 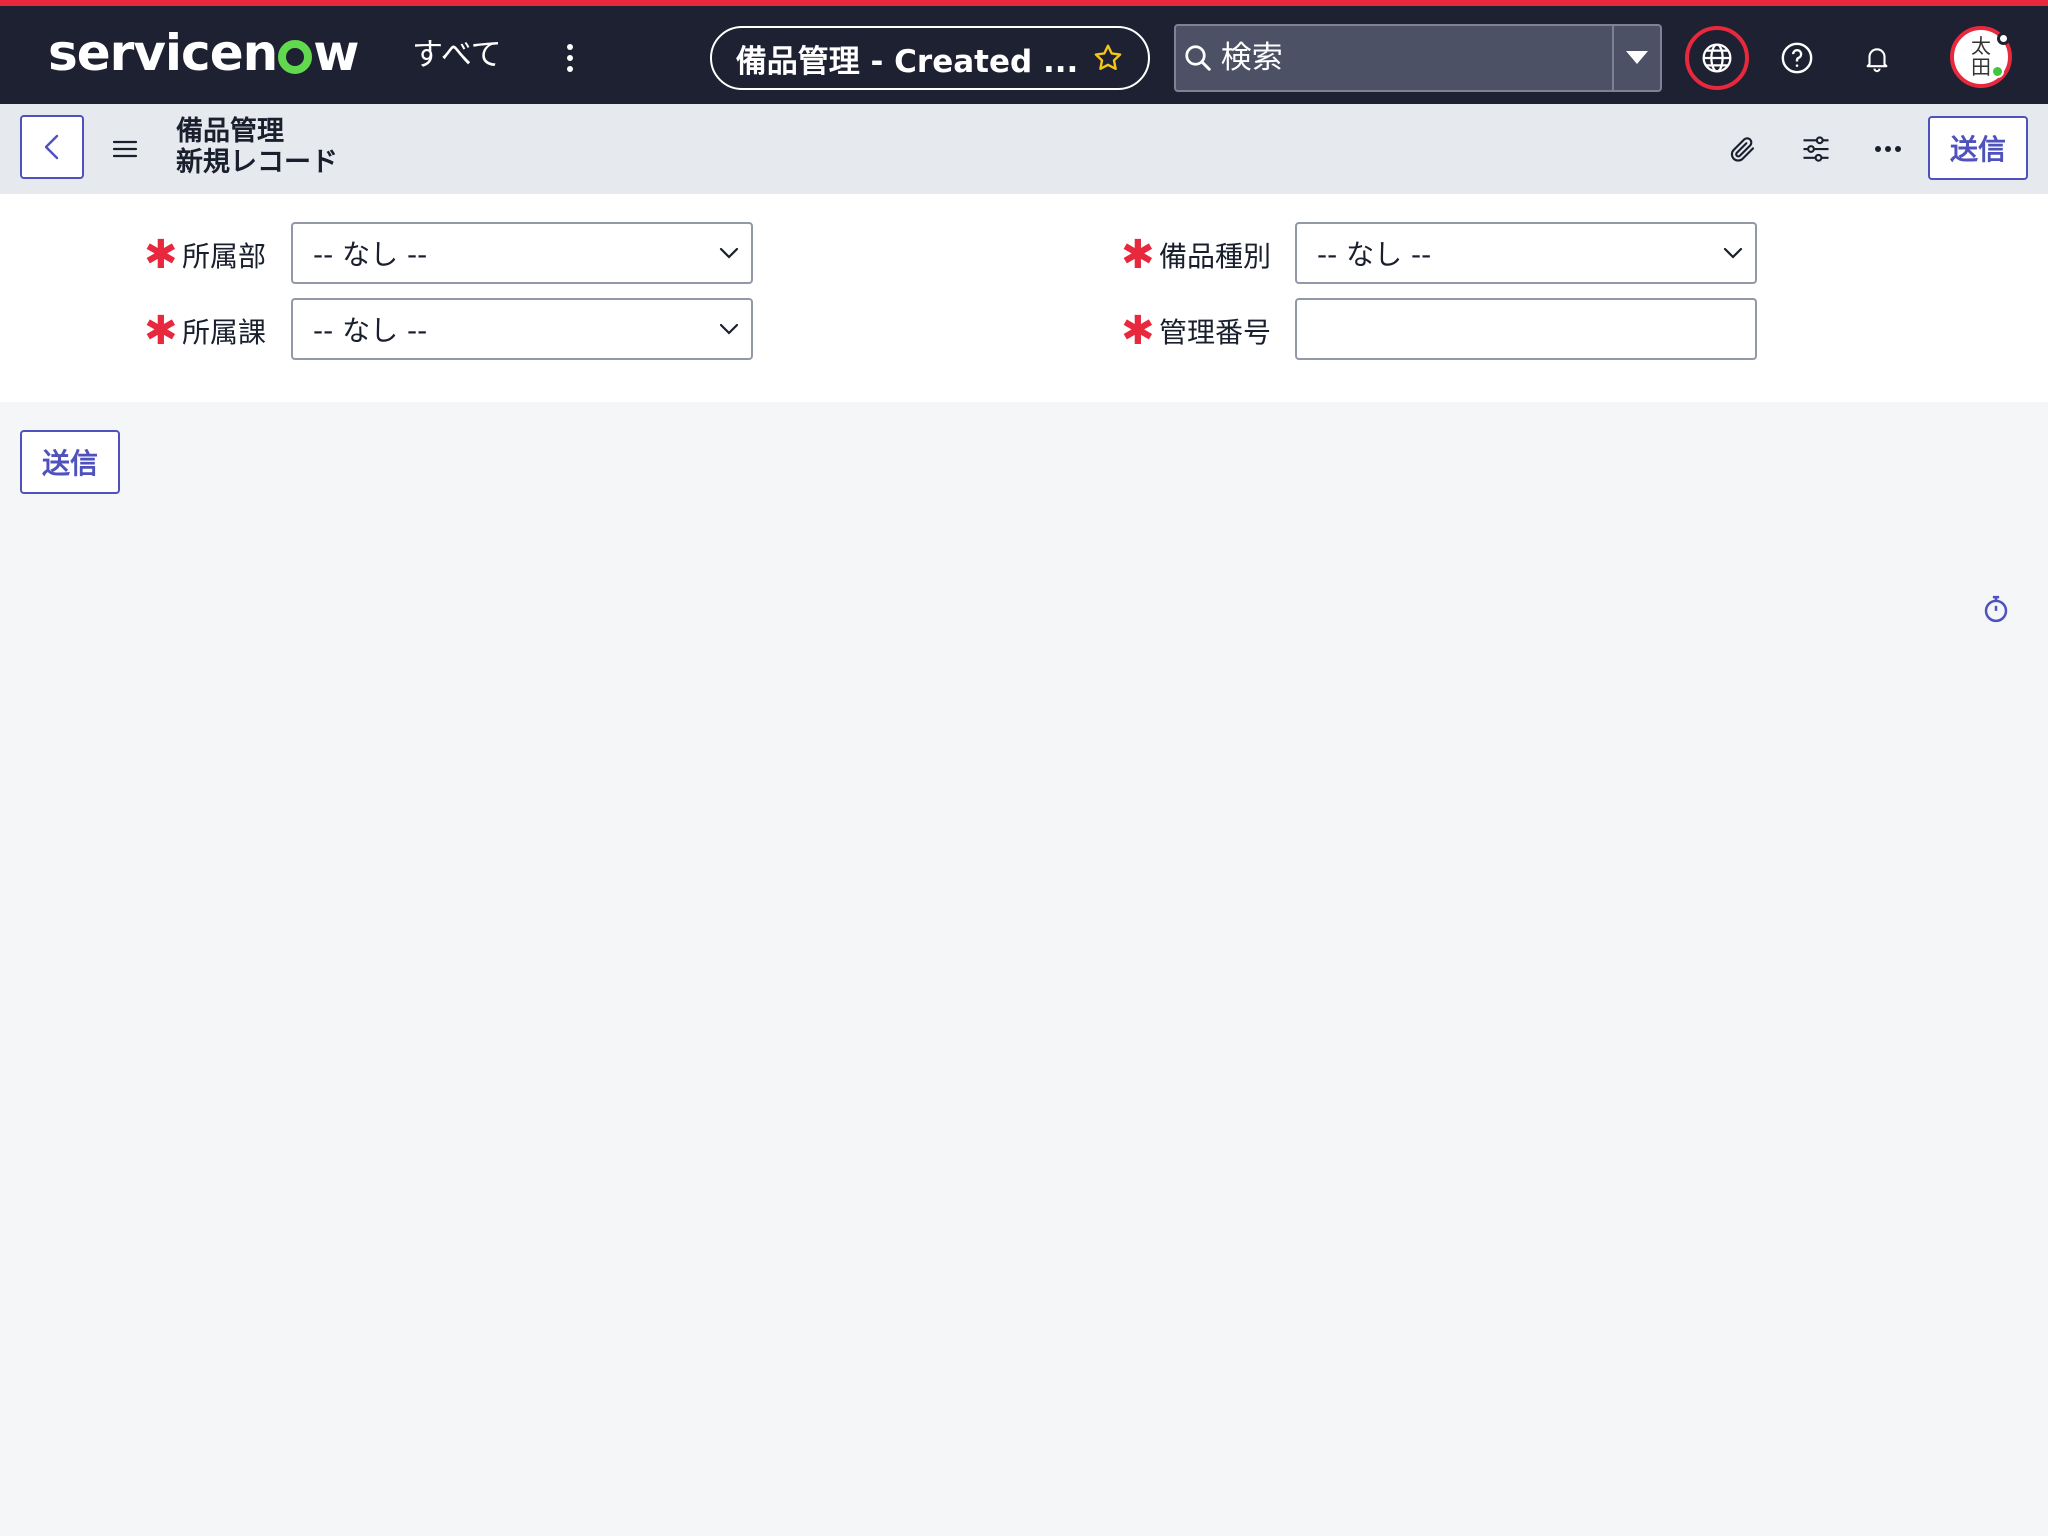 What do you see at coordinates (224, 256) in the screenshot?
I see `field-label-department: 所属部` at bounding box center [224, 256].